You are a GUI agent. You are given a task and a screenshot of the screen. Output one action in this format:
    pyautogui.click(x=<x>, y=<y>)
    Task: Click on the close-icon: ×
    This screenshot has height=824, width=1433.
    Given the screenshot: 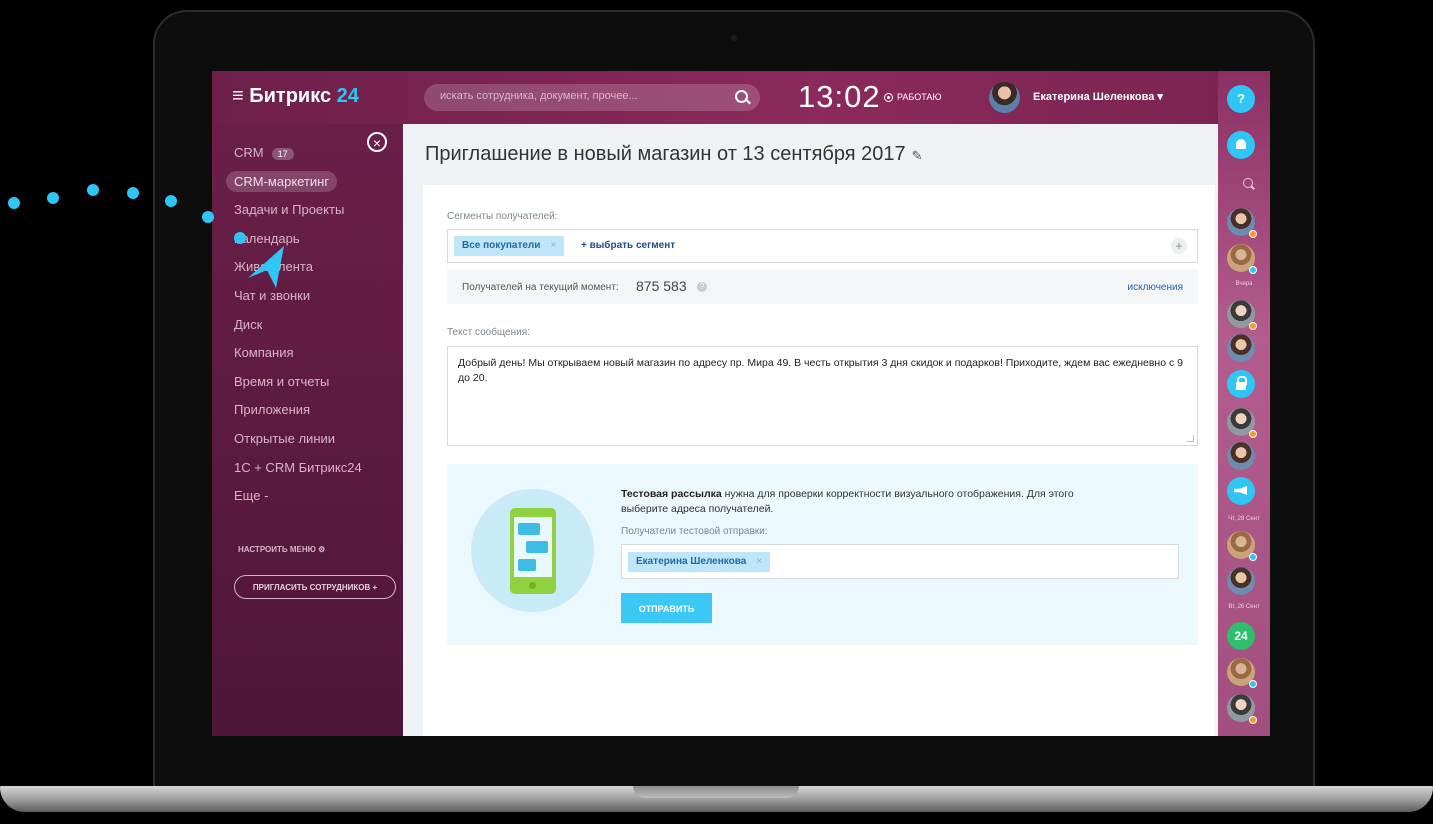 What is the action you would take?
    pyautogui.click(x=377, y=142)
    